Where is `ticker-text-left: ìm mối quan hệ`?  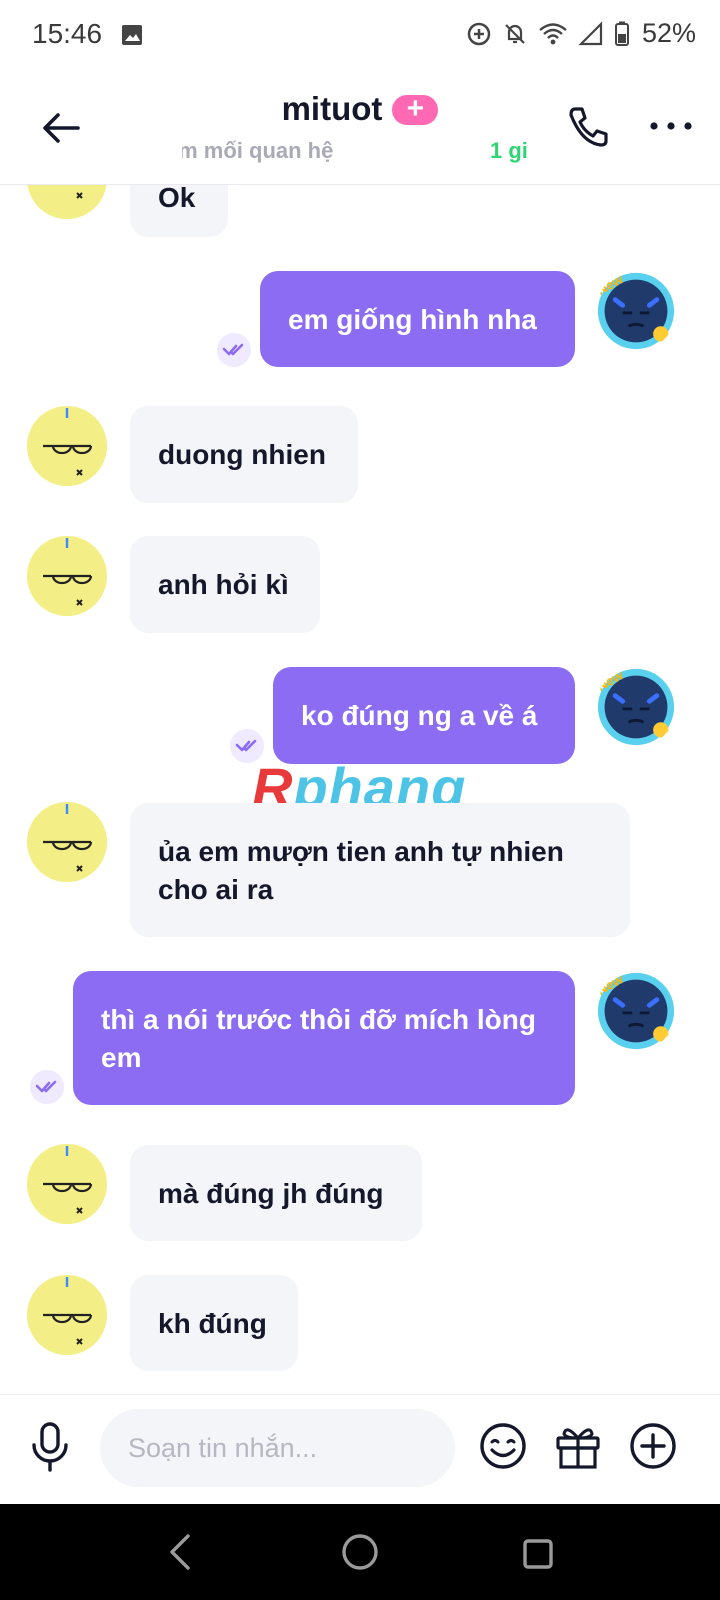
ticker-text-left: ìm mối quan hệ is located at coordinates (258, 150).